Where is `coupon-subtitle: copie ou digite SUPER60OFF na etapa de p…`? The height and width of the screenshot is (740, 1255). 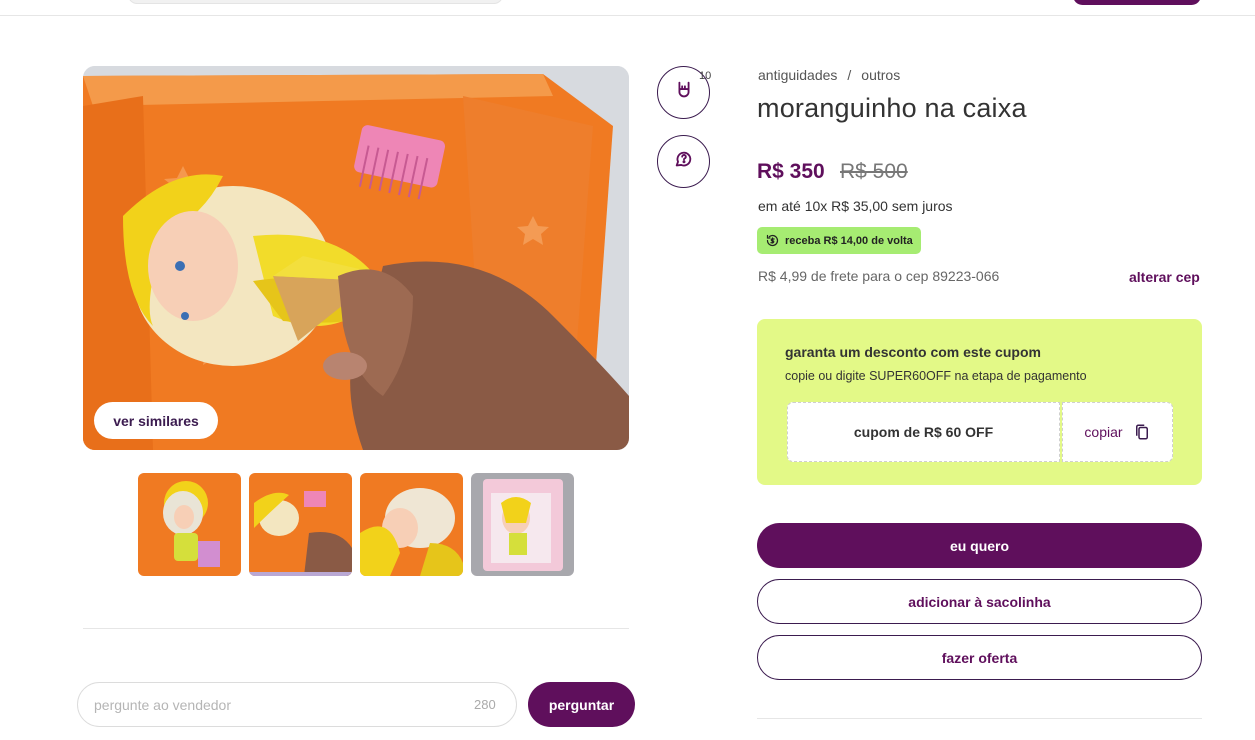
coupon-subtitle: copie ou digite SUPER60OFF na etapa de p… is located at coordinates (936, 376).